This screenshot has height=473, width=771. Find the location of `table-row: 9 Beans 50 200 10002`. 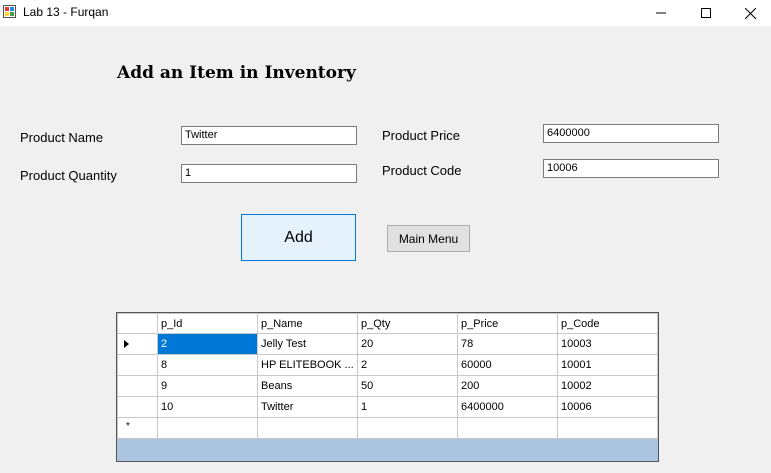

table-row: 9 Beans 50 200 10002 is located at coordinates (387, 386).